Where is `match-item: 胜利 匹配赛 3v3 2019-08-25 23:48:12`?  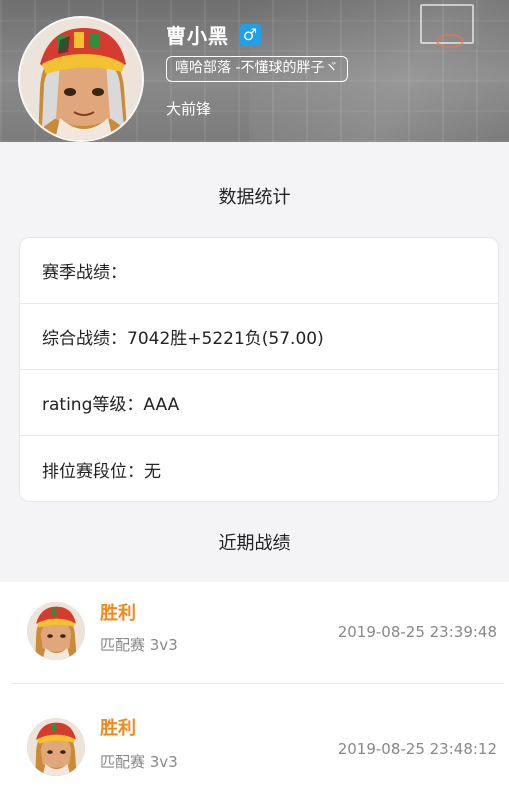 match-item: 胜利 匹配赛 3v3 2019-08-25 23:48:12 is located at coordinates (254, 735).